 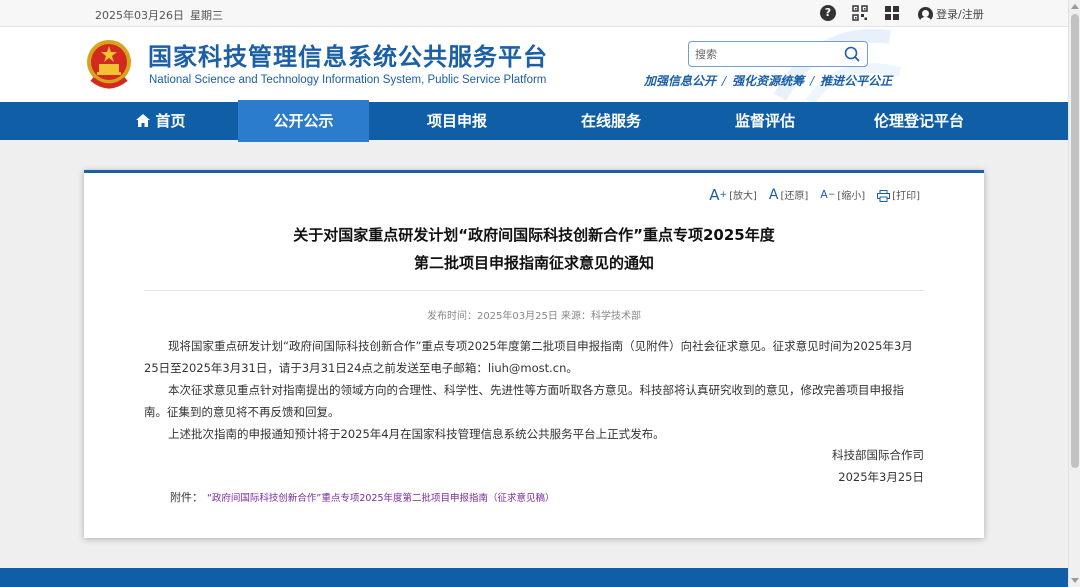 I want to click on nav-item-project-application: 项目申报, so click(x=457, y=121).